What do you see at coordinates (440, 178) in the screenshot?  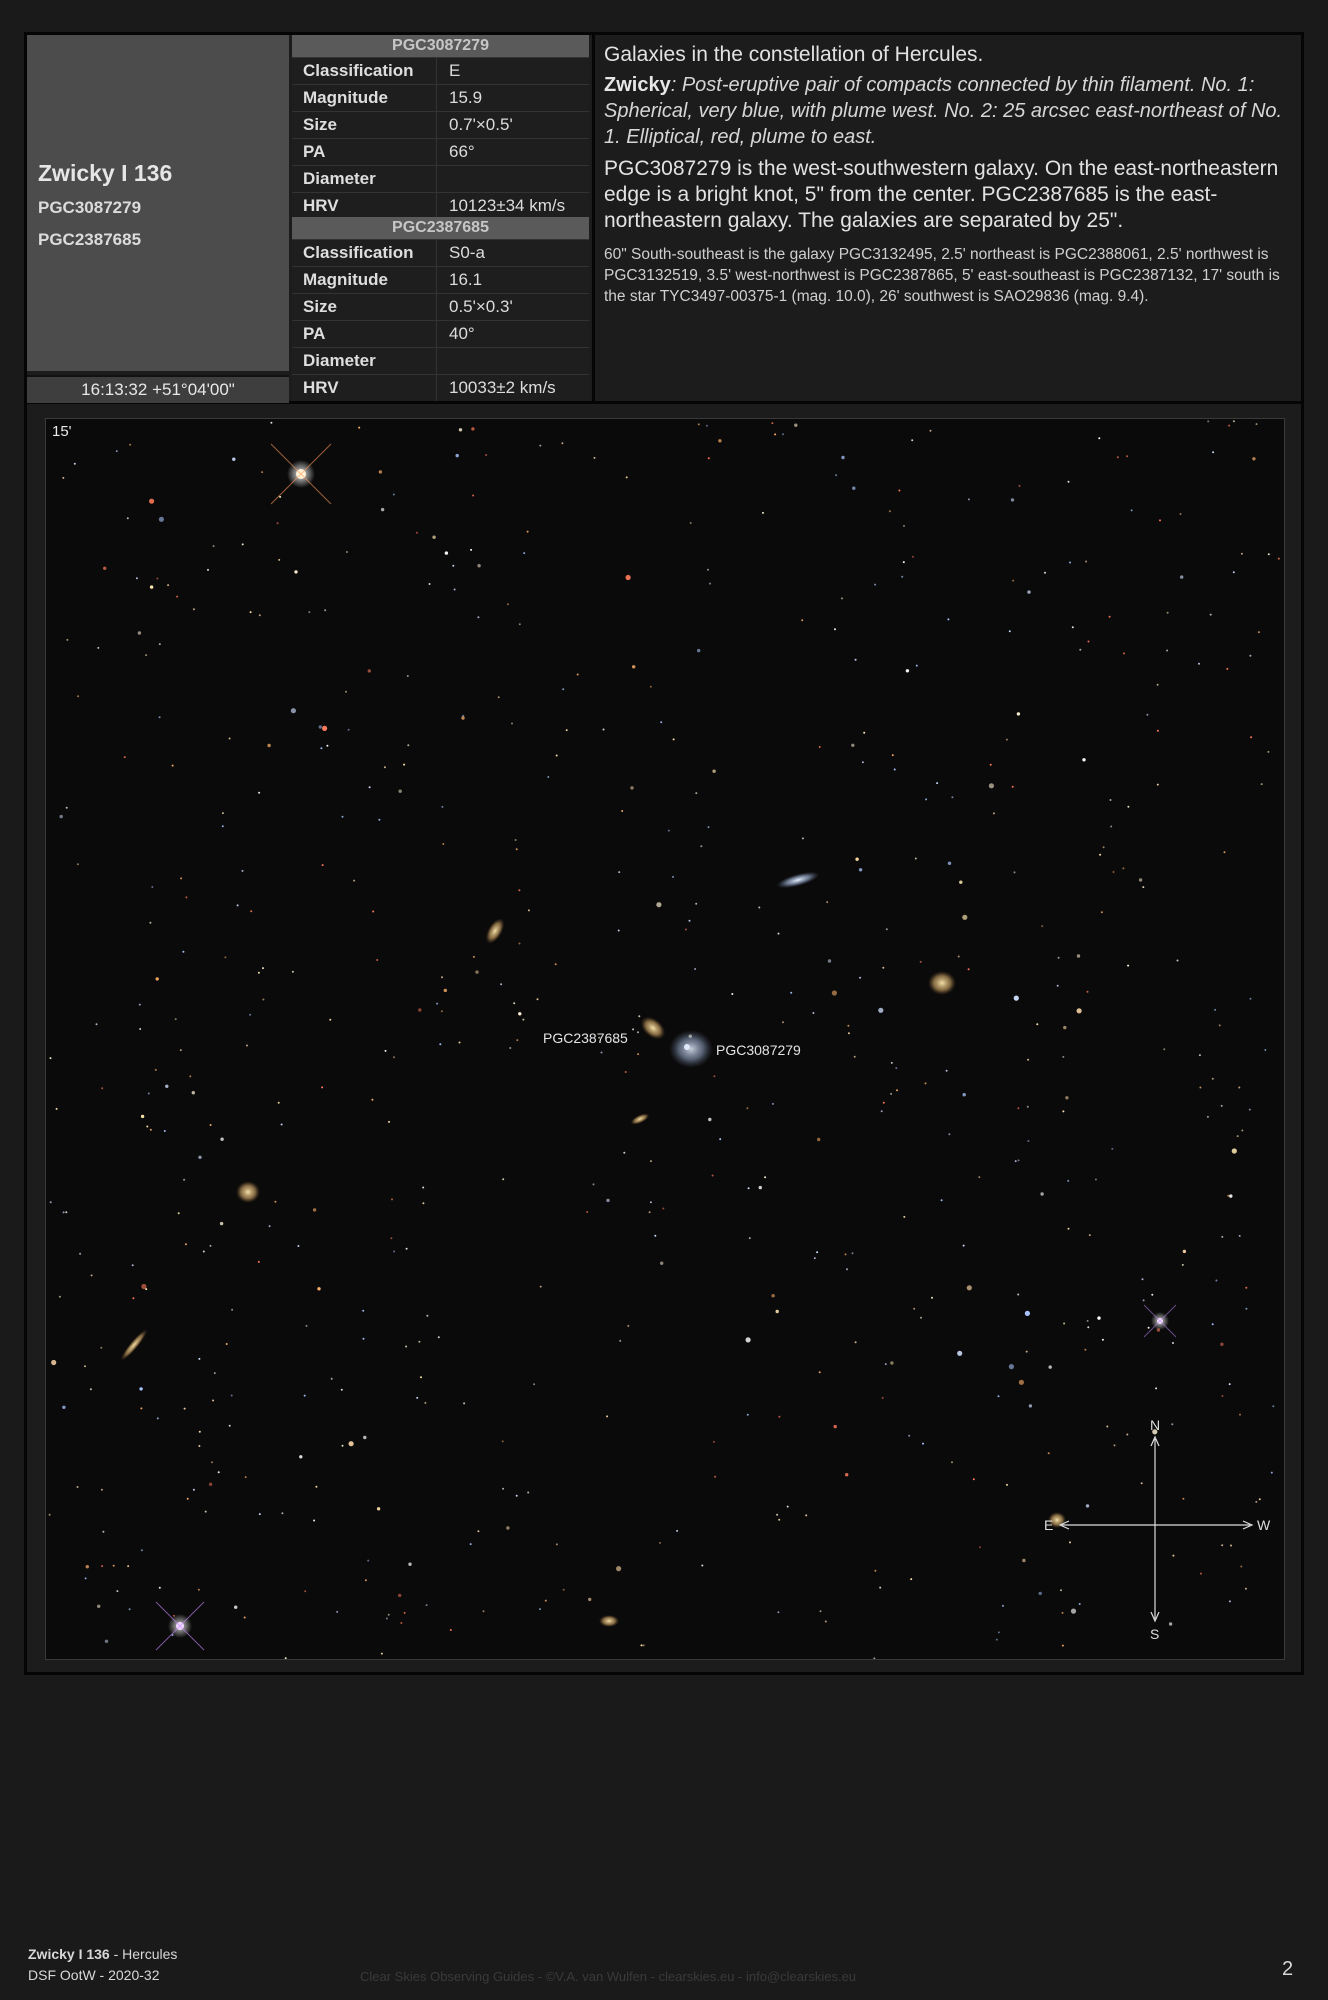 I see `table-row: Diameter` at bounding box center [440, 178].